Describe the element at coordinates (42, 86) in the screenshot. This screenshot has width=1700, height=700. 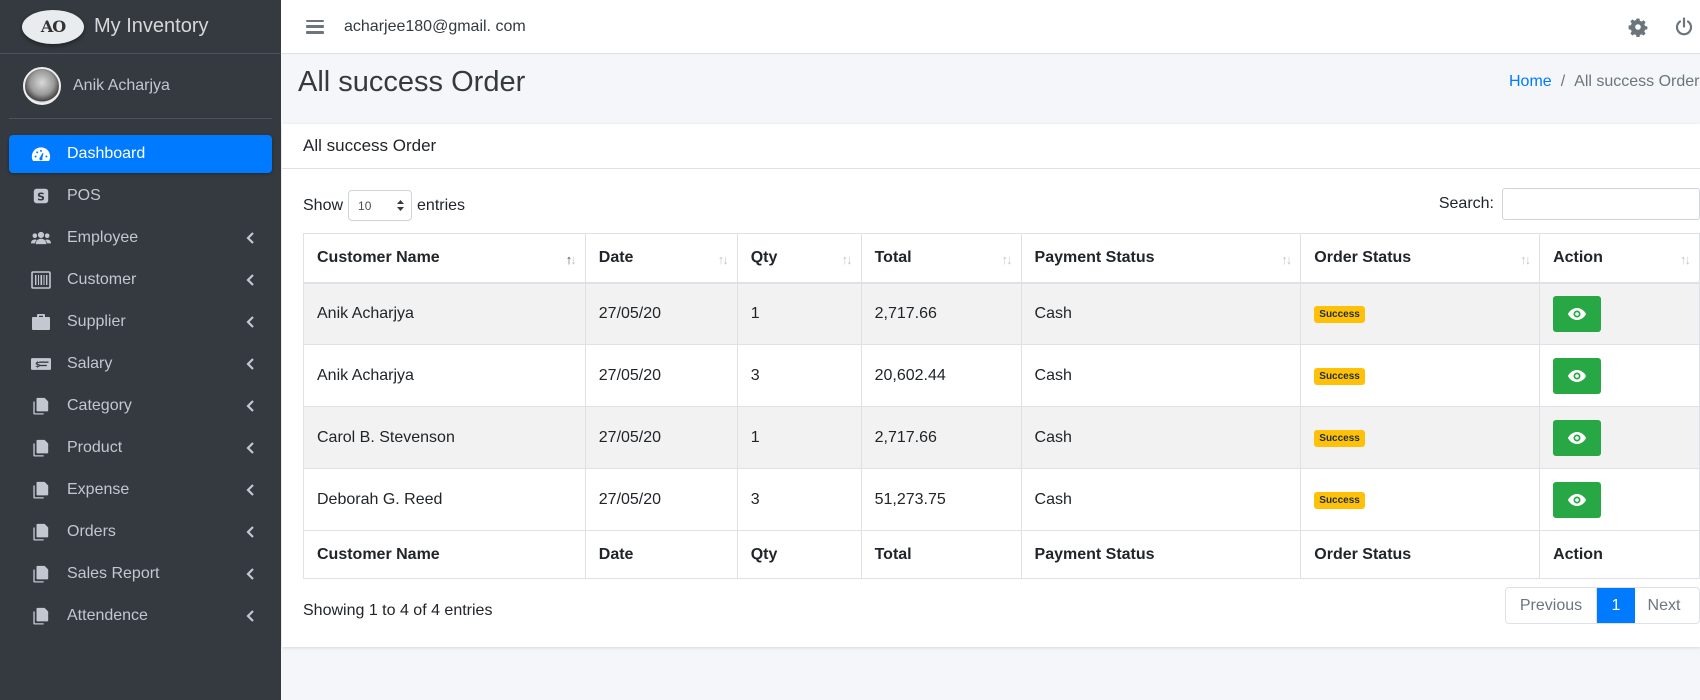
I see `avatar` at that location.